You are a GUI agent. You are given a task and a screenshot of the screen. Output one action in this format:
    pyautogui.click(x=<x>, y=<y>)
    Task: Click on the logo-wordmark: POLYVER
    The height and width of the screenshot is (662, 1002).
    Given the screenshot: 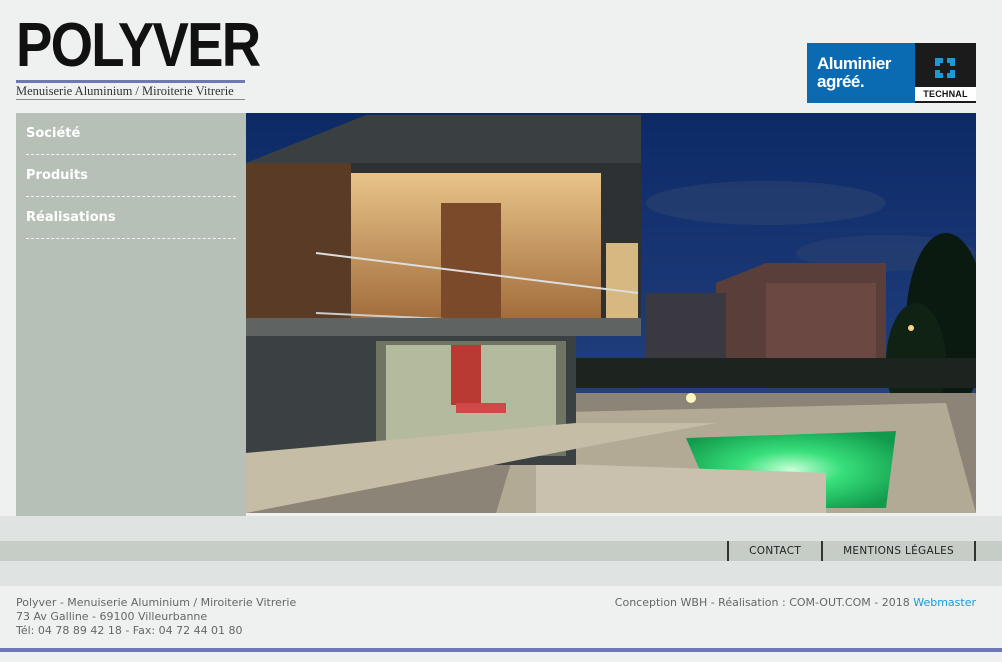 What is the action you would take?
    pyautogui.click(x=138, y=45)
    